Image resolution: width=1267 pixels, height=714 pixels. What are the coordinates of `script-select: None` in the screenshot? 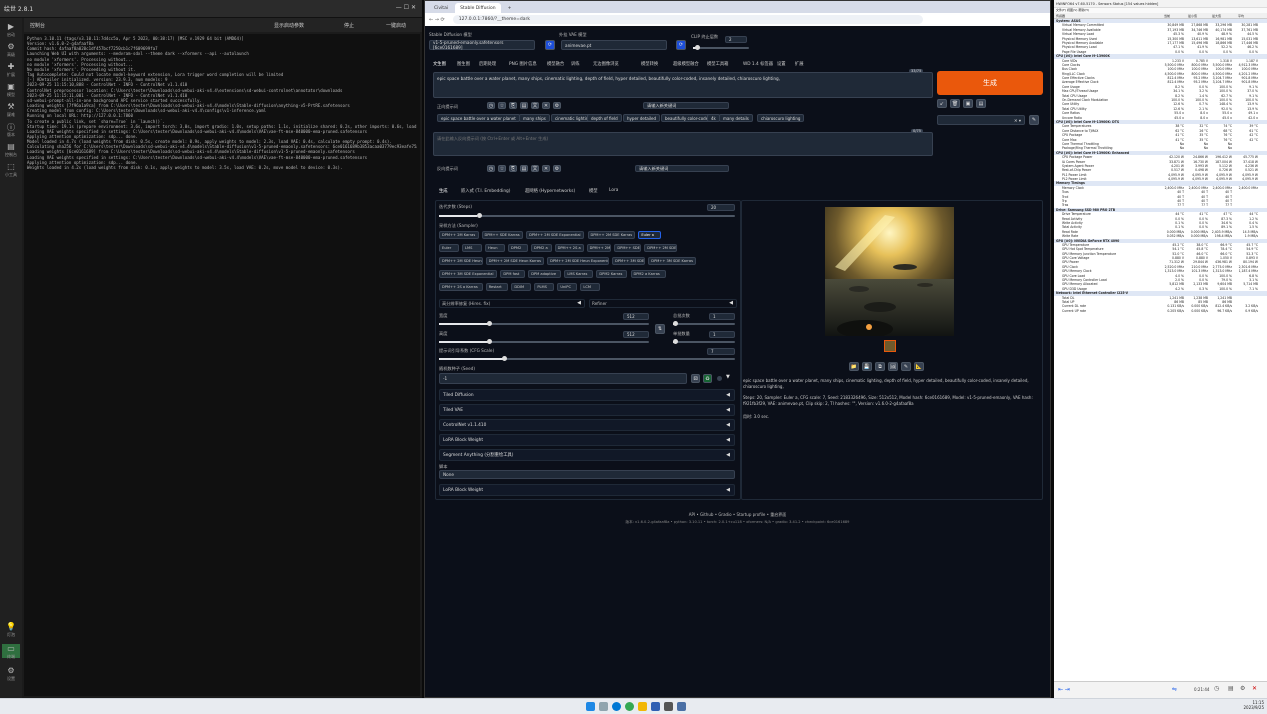 It's located at (587, 474).